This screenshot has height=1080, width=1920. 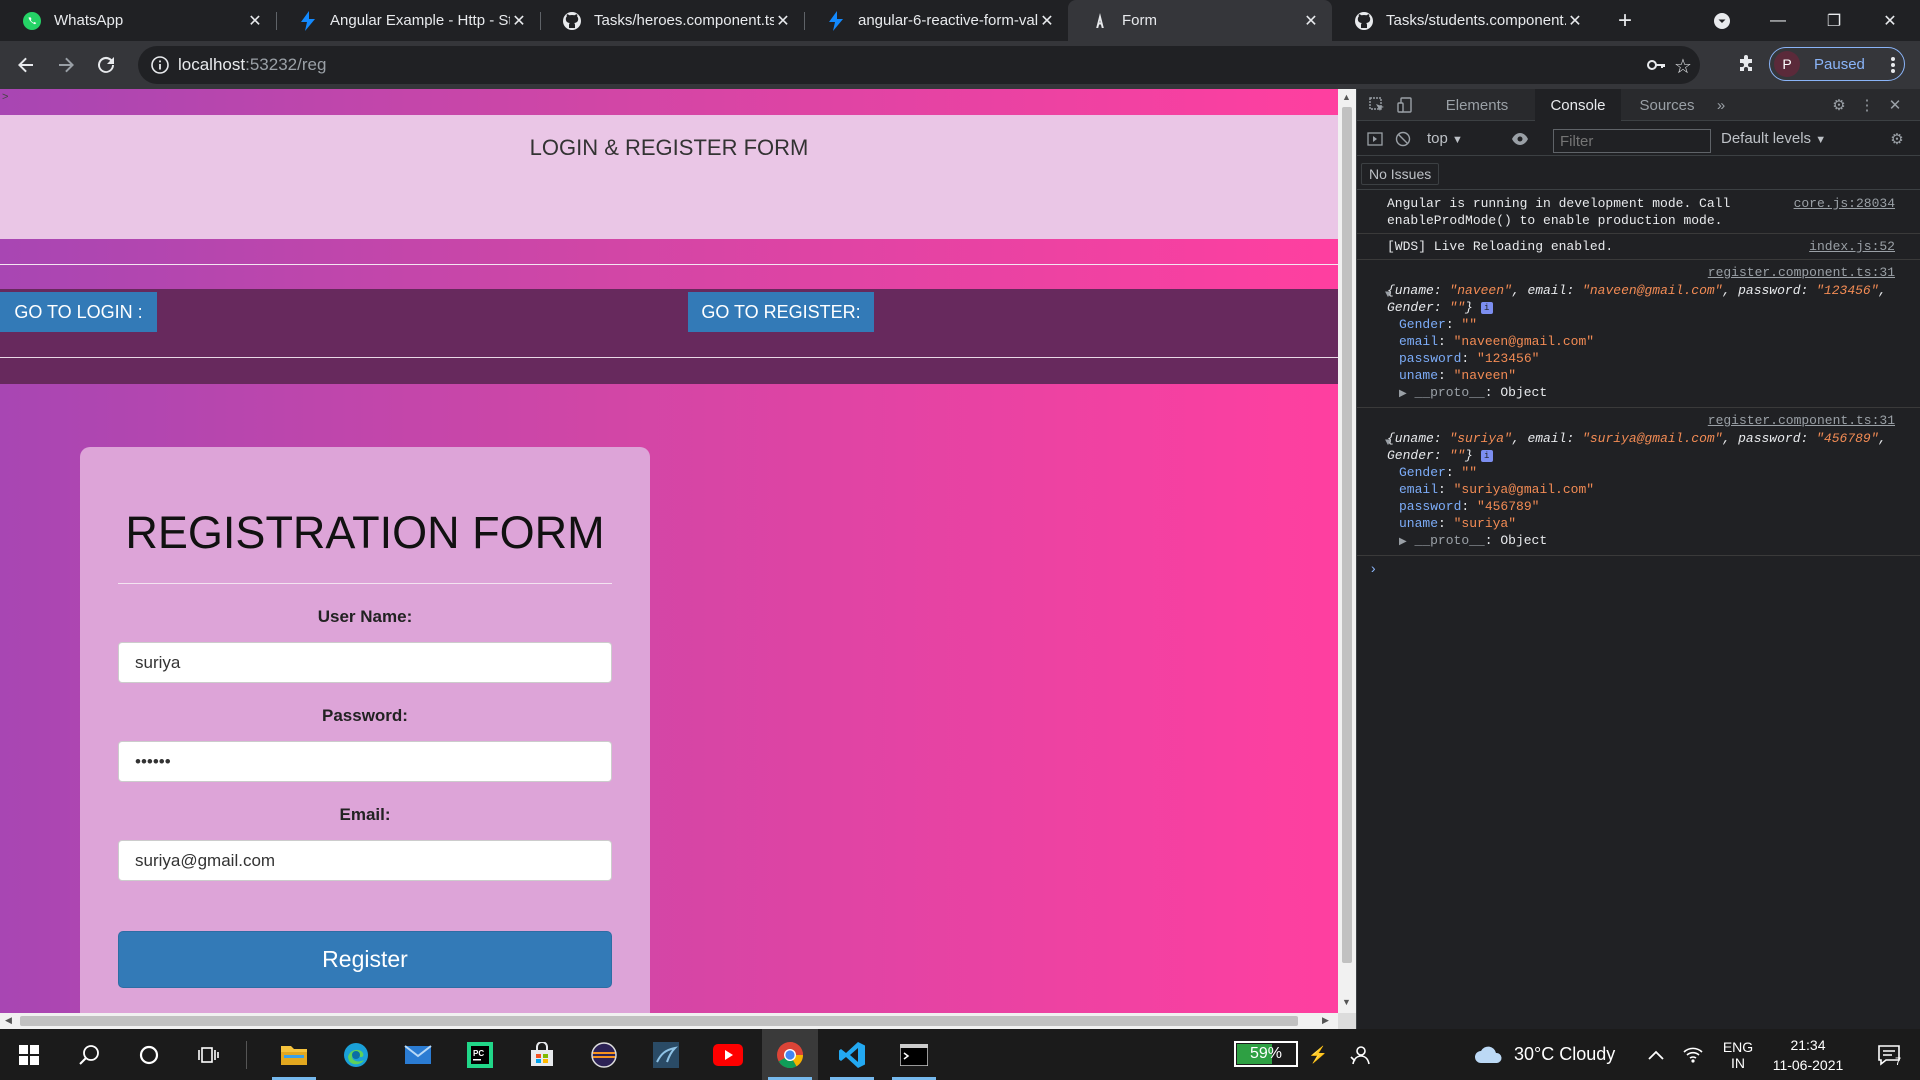 What do you see at coordinates (1893, 65) in the screenshot?
I see `menu-kebab-icon` at bounding box center [1893, 65].